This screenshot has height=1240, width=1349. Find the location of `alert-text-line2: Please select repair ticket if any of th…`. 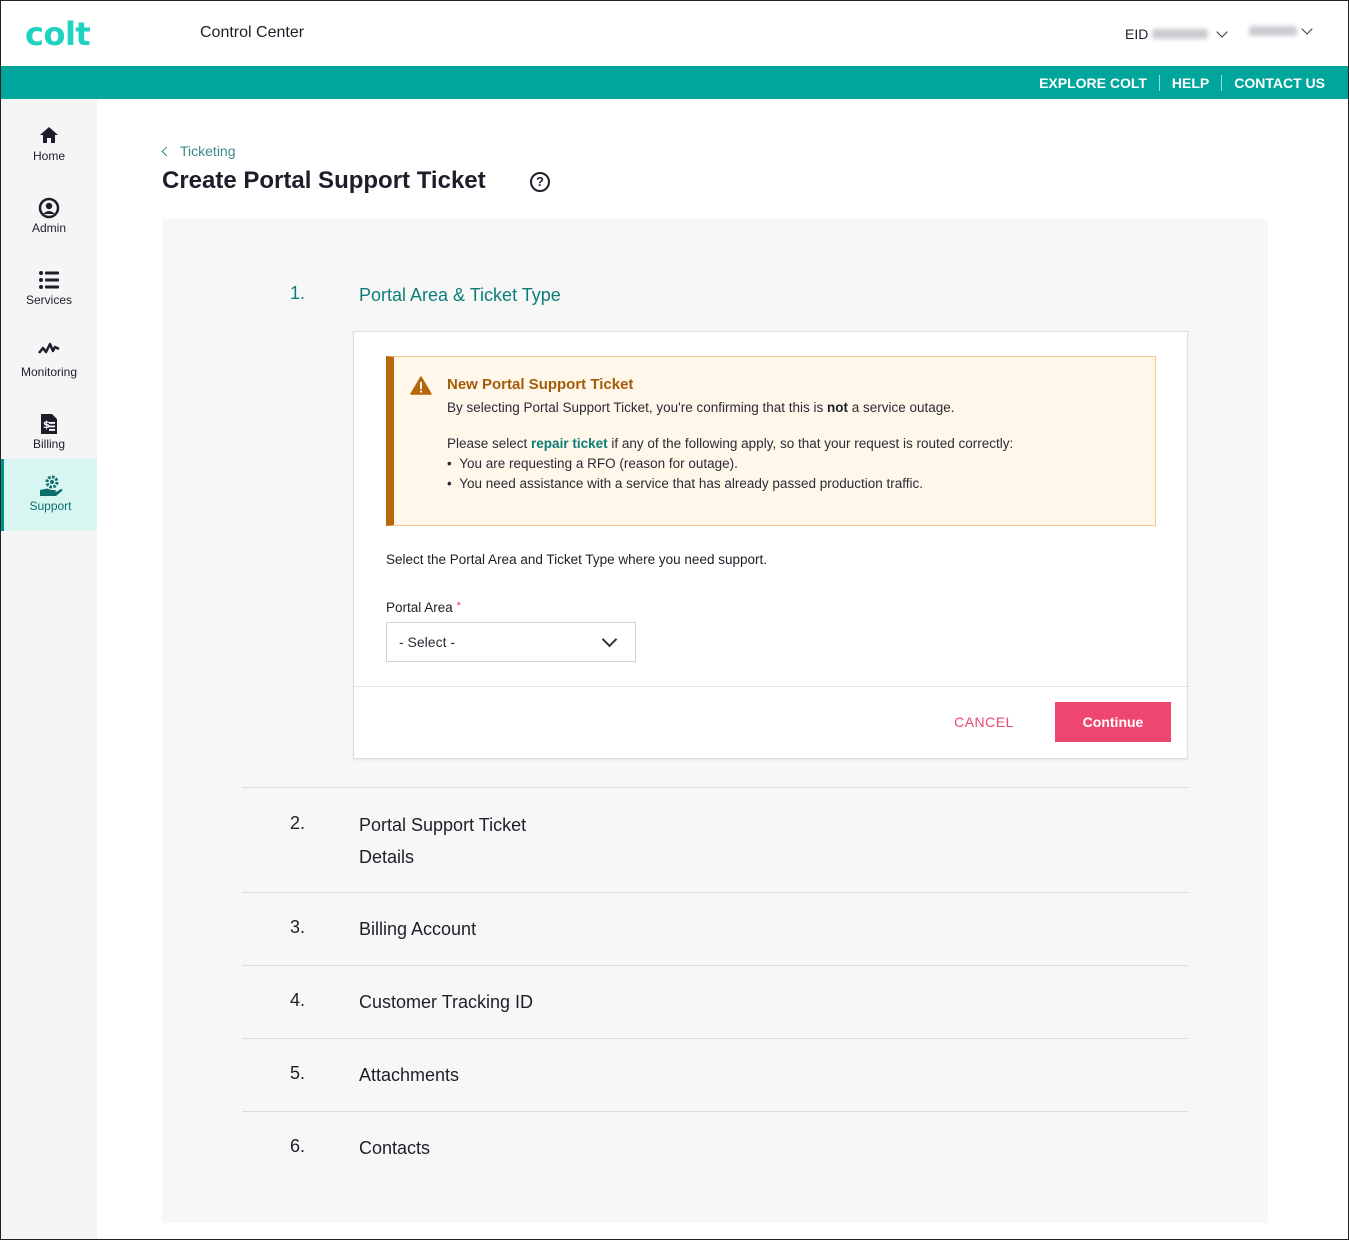

alert-text-line2: Please select repair ticket if any of th… is located at coordinates (730, 443).